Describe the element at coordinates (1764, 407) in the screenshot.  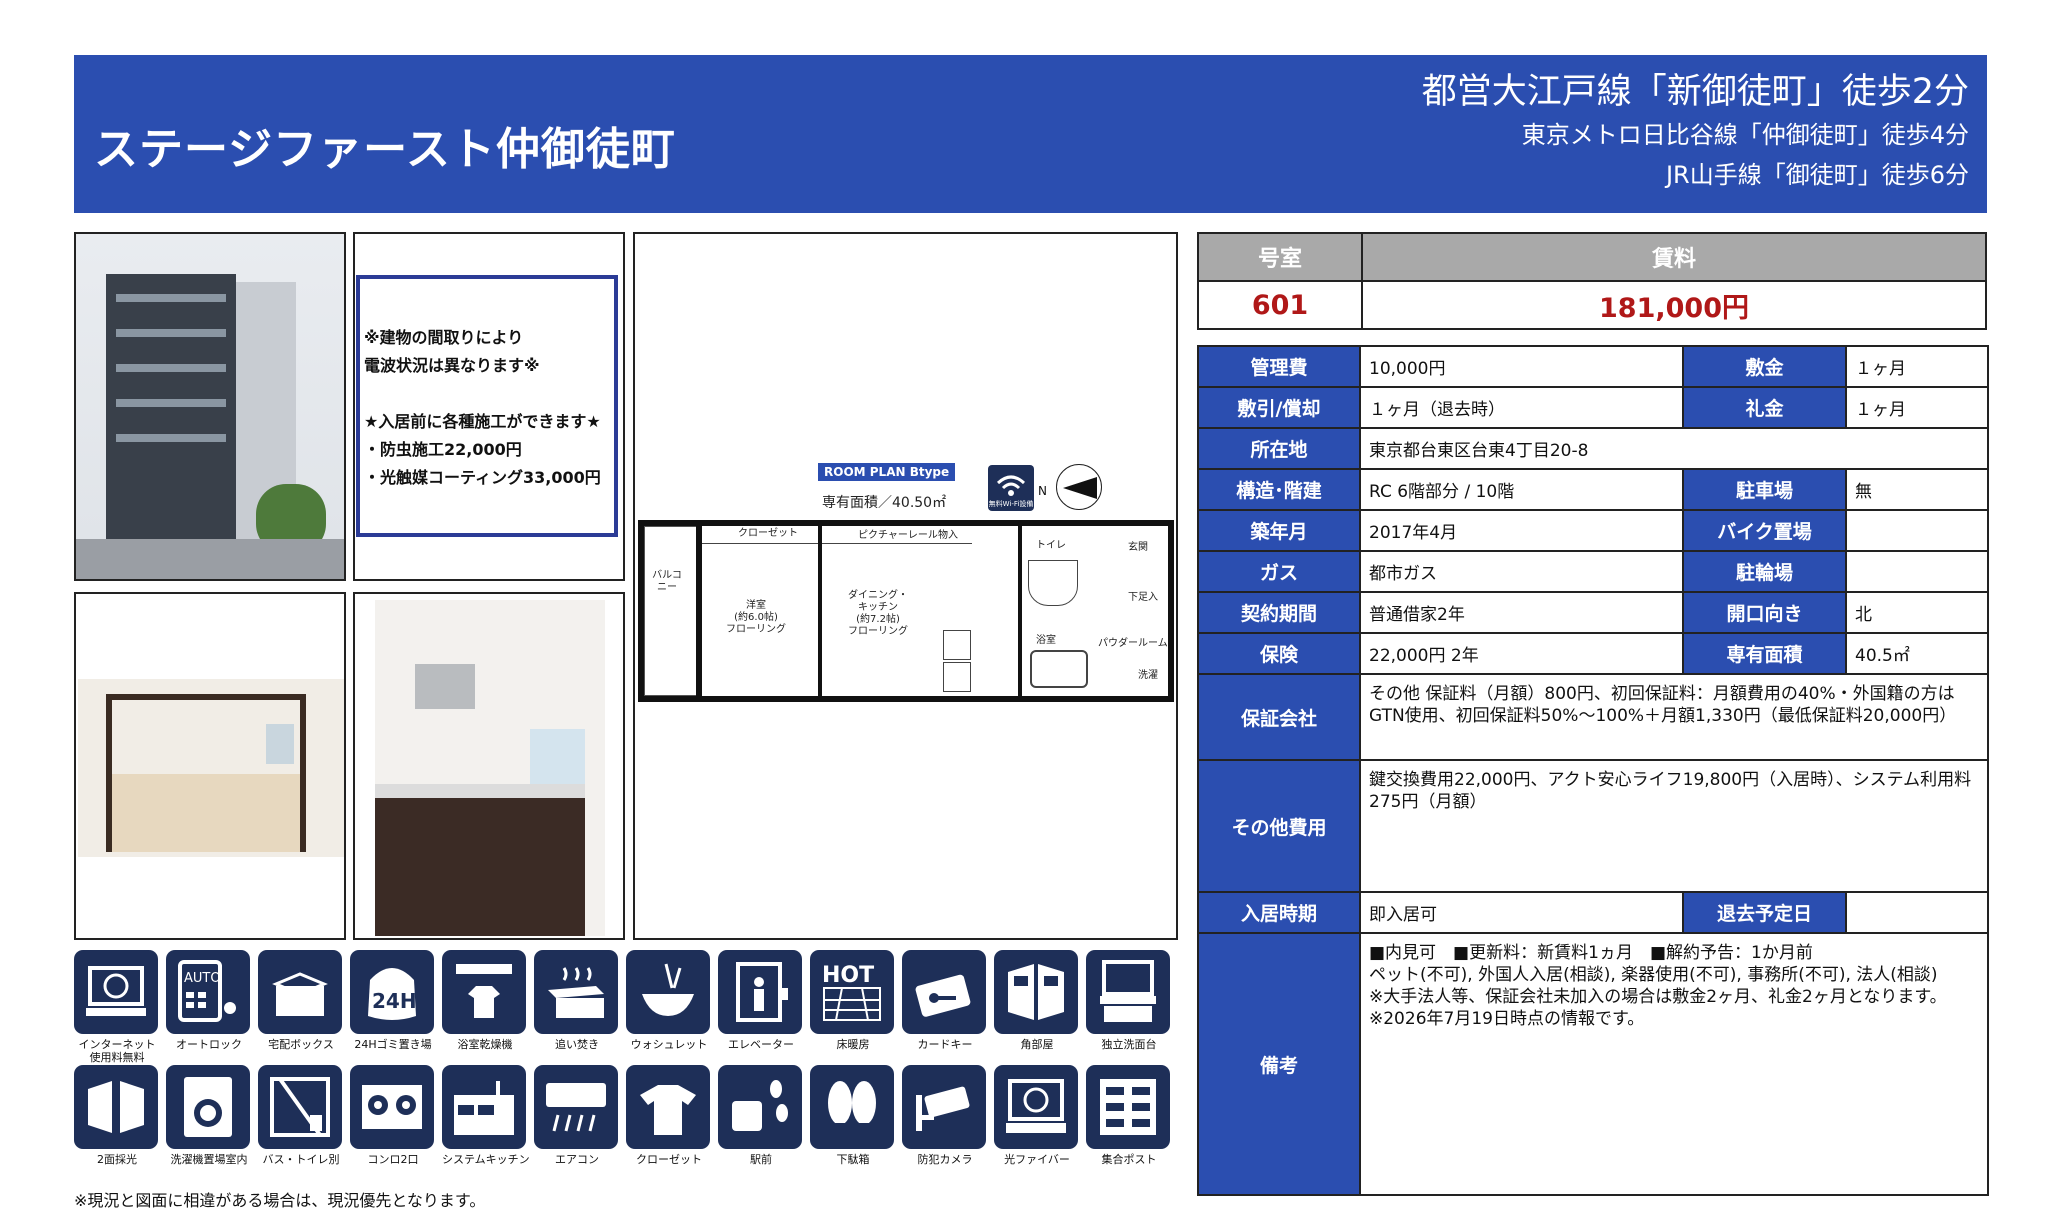
I see `key-money-label: 礼金` at that location.